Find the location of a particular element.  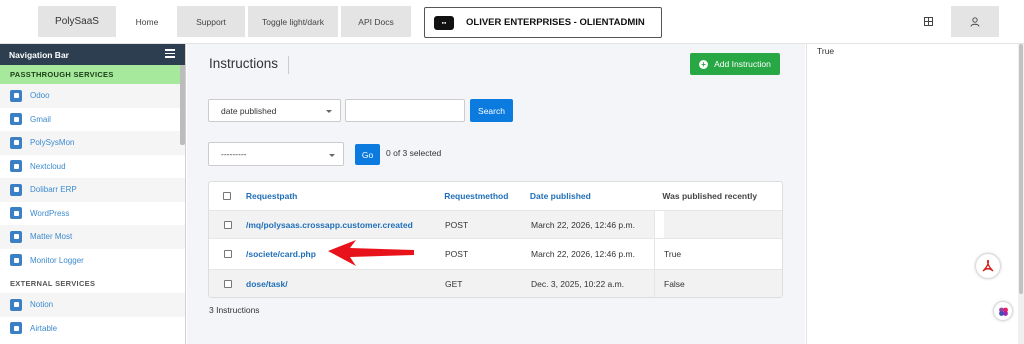

right-panel-text: True is located at coordinates (826, 51).